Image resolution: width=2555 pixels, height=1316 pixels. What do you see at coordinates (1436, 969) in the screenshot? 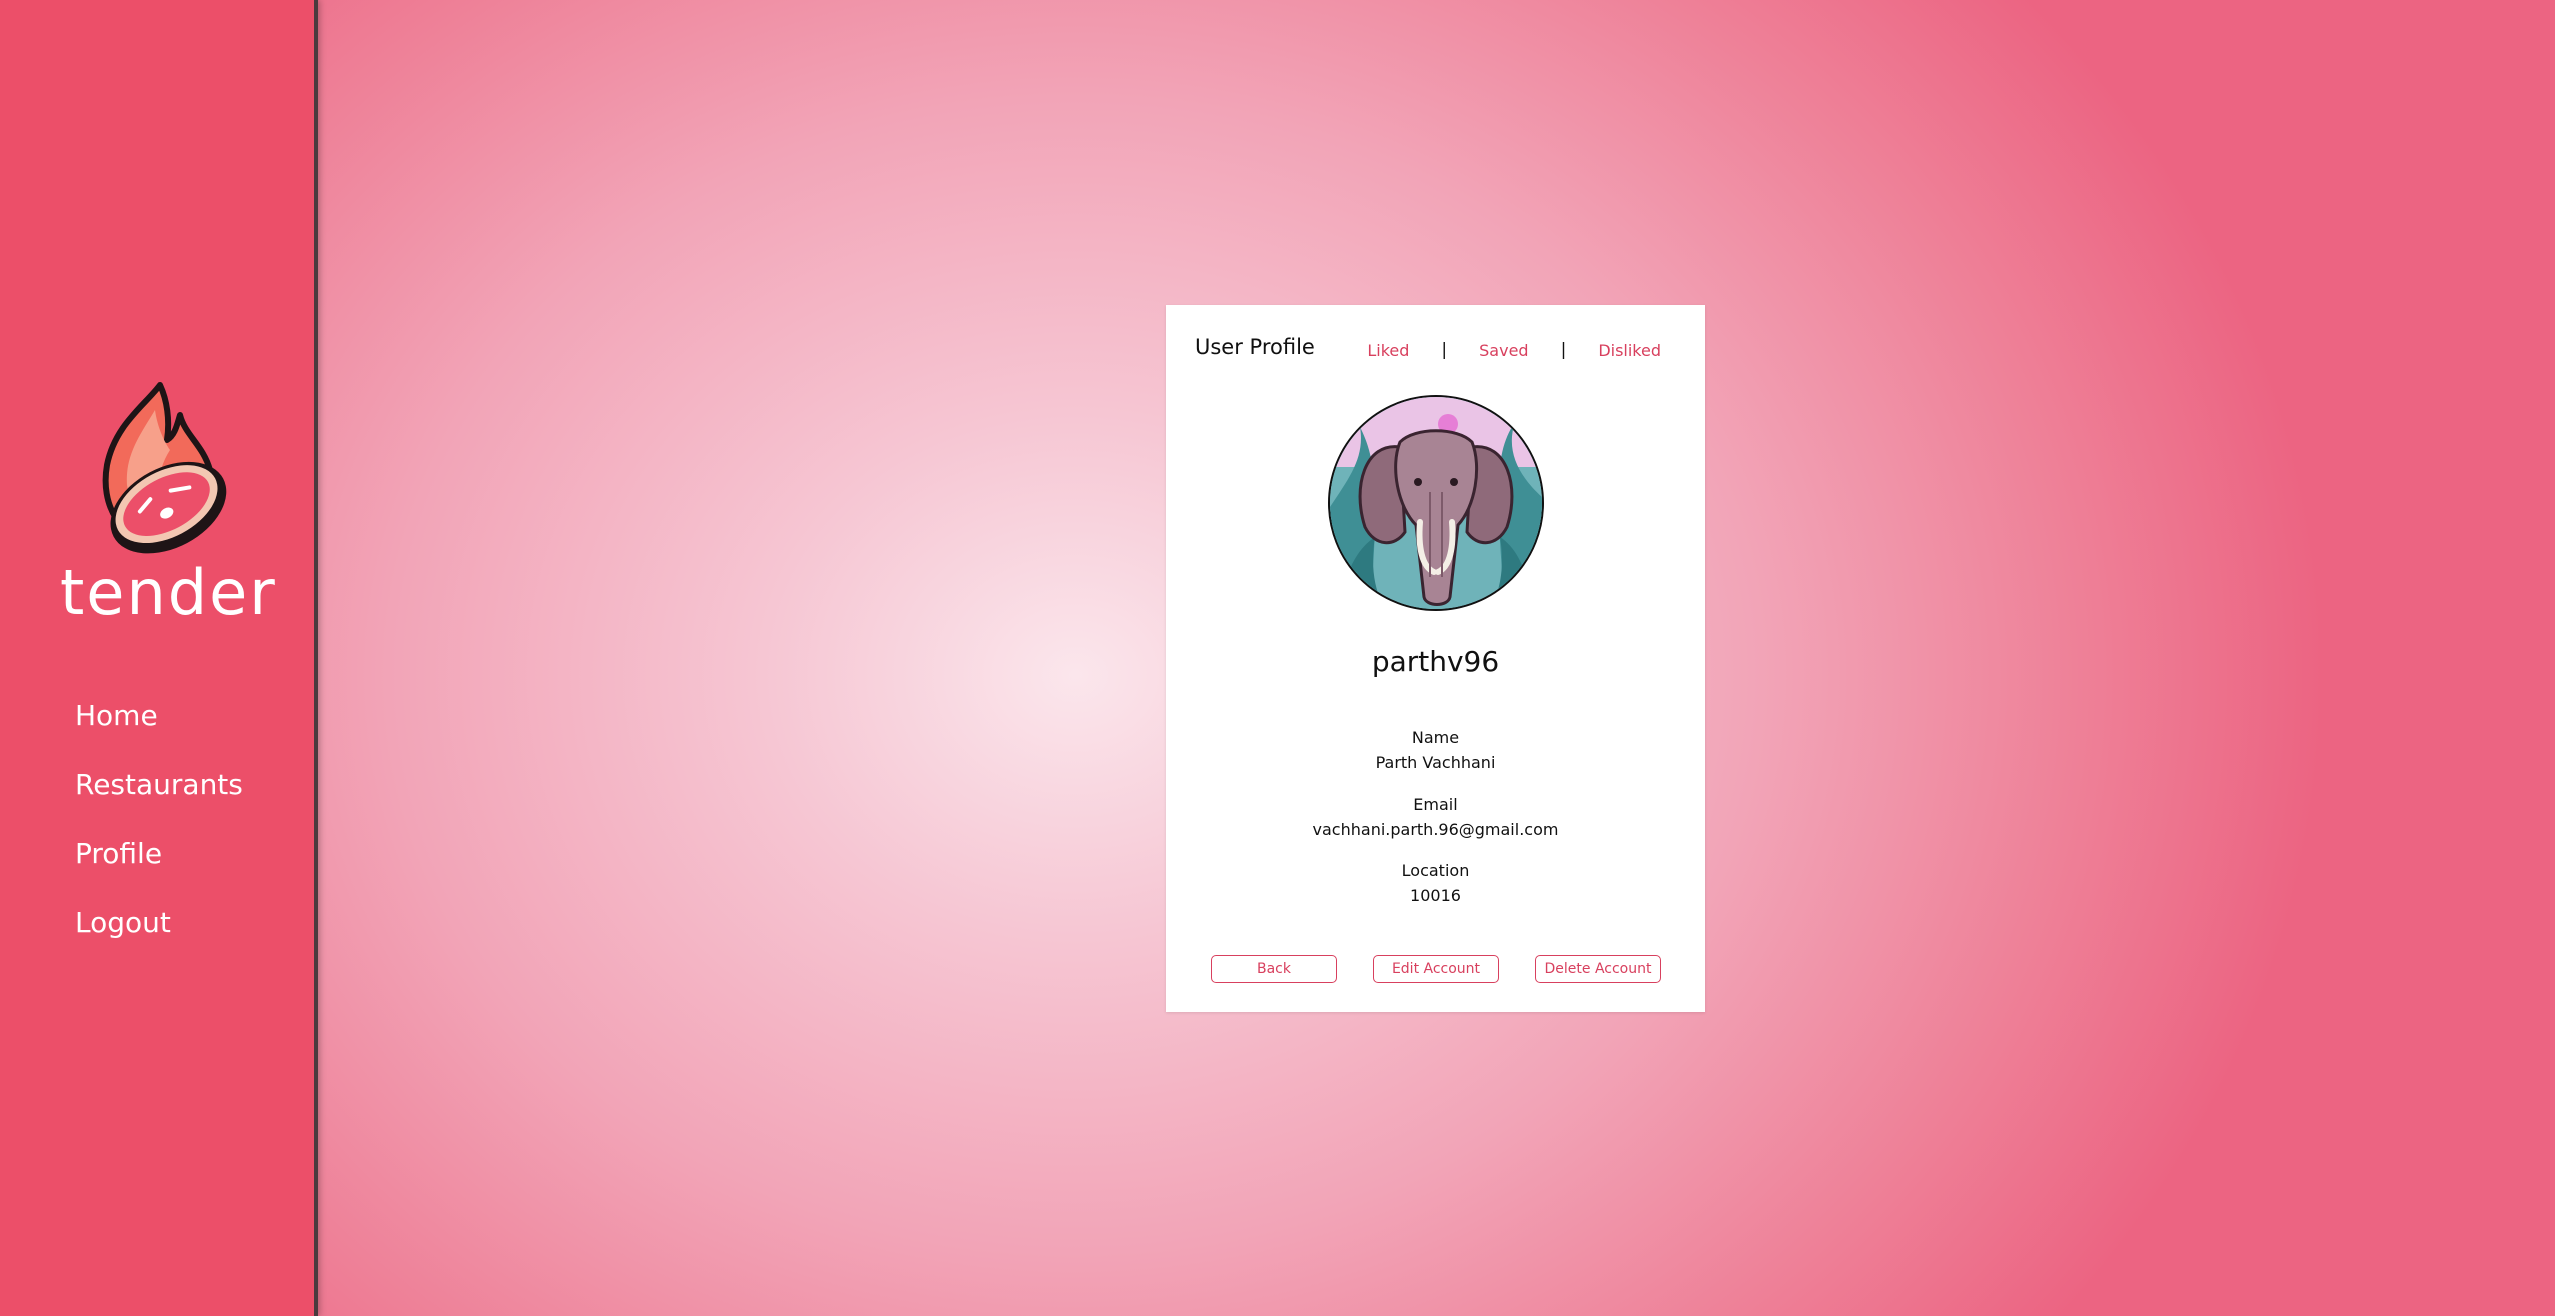
I see `edit-account-button: Edit Account` at bounding box center [1436, 969].